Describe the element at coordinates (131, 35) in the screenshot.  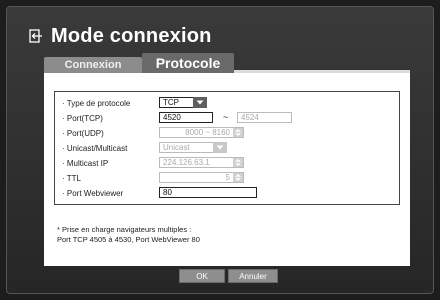
I see `dialog-title: Mode connexion` at that location.